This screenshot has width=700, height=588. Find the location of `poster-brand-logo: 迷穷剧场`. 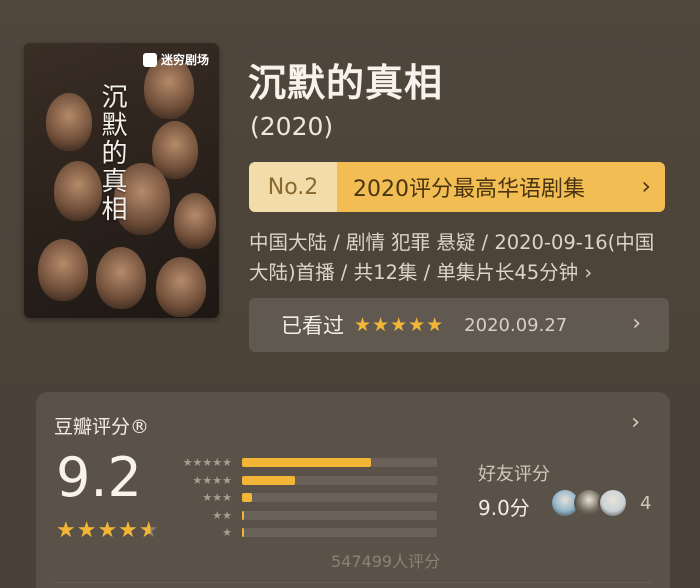

poster-brand-logo: 迷穷剧场 is located at coordinates (175, 59).